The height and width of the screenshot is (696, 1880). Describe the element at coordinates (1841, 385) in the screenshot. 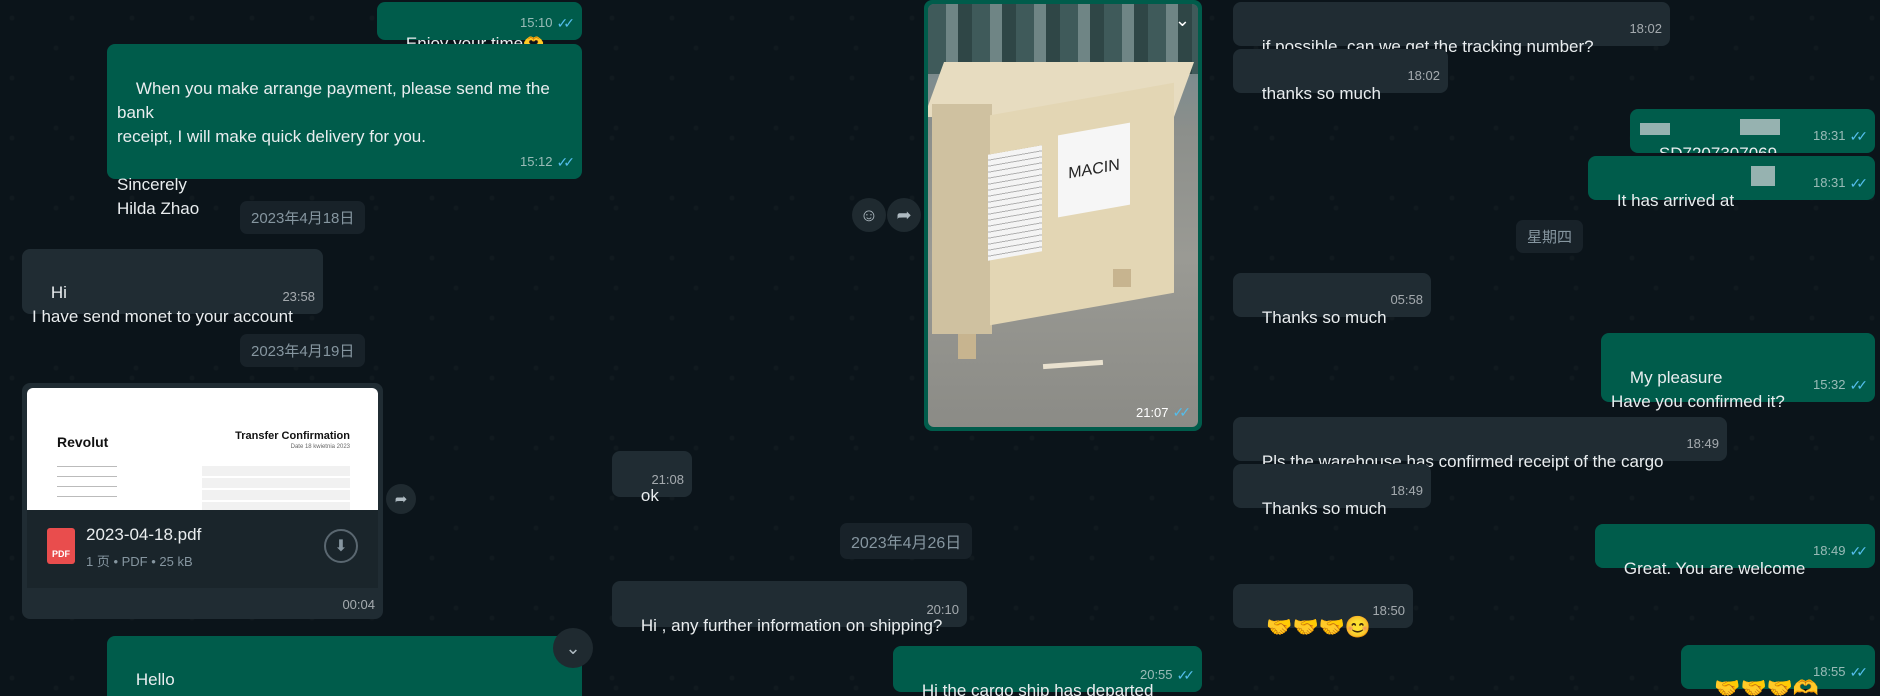

I see `message-meta: 15:32 ✓✓` at that location.